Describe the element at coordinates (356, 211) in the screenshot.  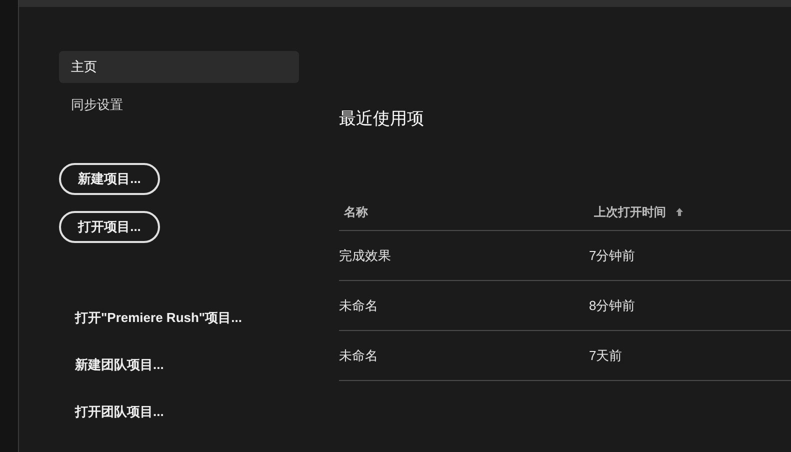
I see `column-header: 名称` at that location.